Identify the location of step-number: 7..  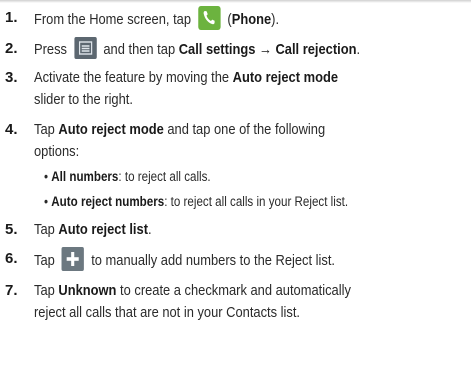
(11, 290).